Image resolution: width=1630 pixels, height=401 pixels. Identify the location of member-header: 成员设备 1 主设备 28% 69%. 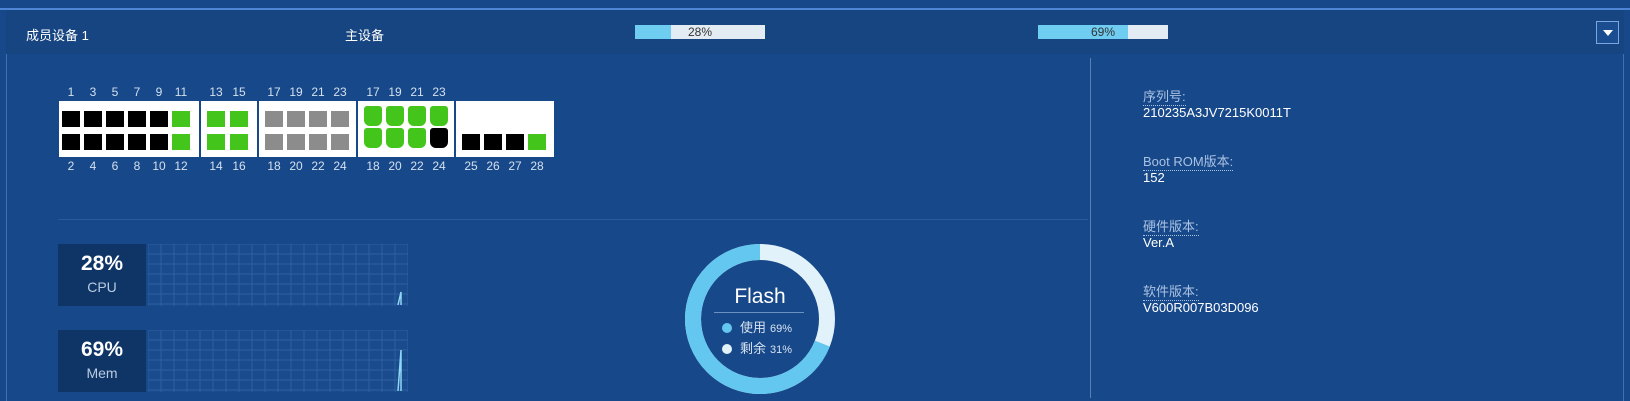
(815, 32).